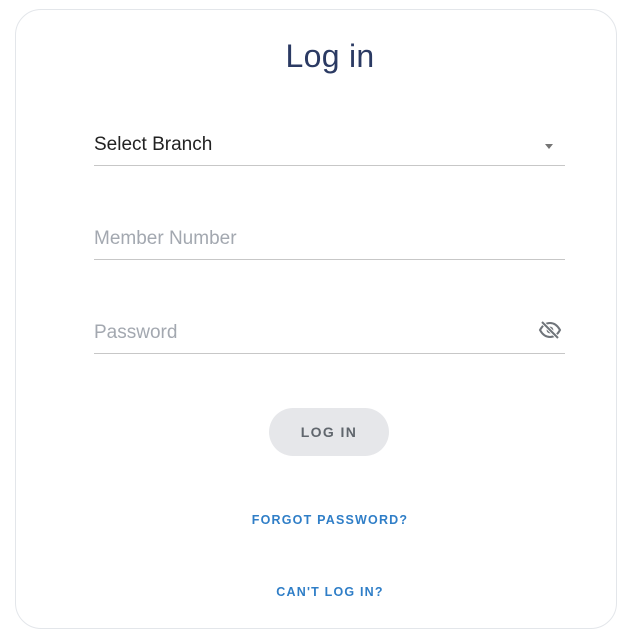 The height and width of the screenshot is (629, 621). Describe the element at coordinates (330, 56) in the screenshot. I see `page-title: Log in` at that location.